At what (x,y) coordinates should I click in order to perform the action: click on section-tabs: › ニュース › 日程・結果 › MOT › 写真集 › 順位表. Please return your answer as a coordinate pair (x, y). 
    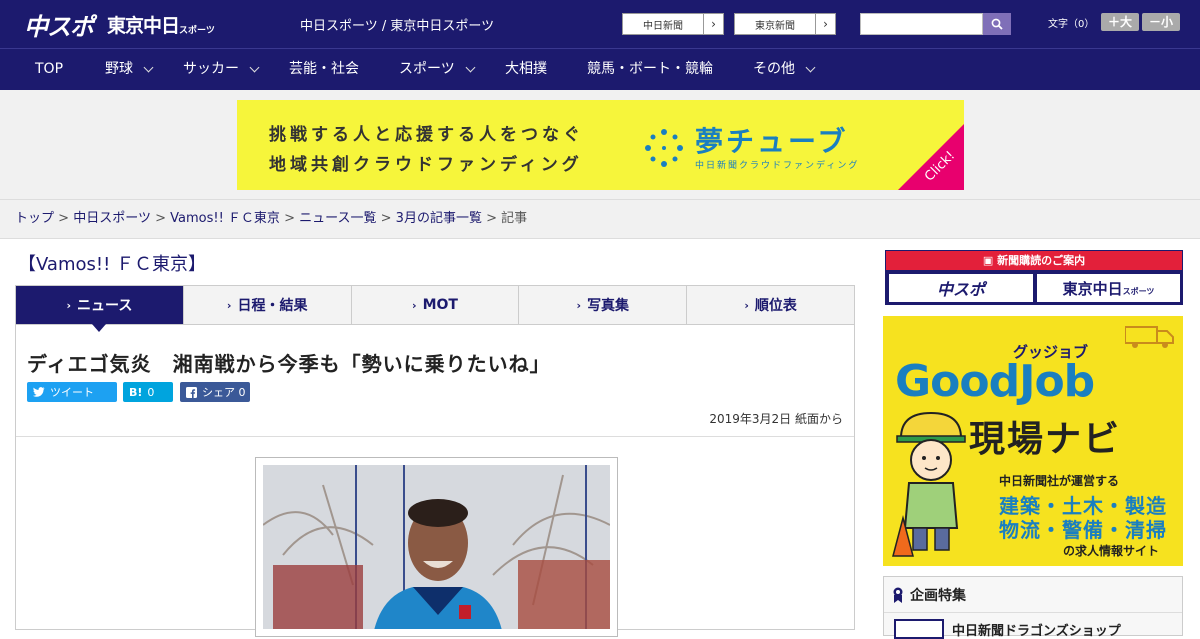
    Looking at the image, I should click on (435, 308).